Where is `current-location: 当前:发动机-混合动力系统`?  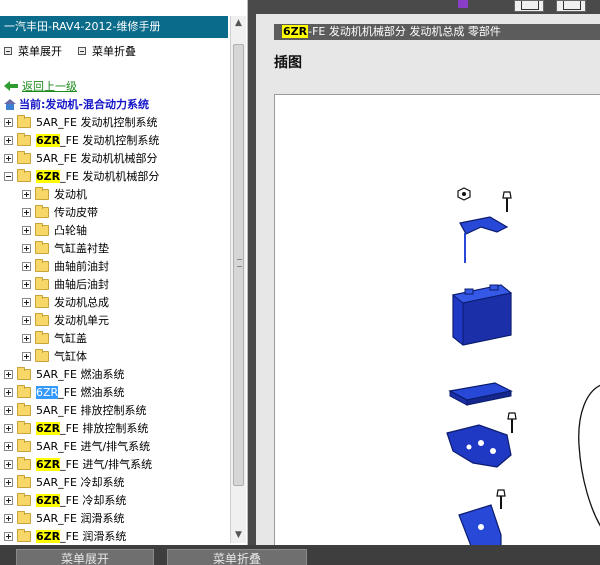 current-location: 当前:发动机-混合动力系统 is located at coordinates (76, 104).